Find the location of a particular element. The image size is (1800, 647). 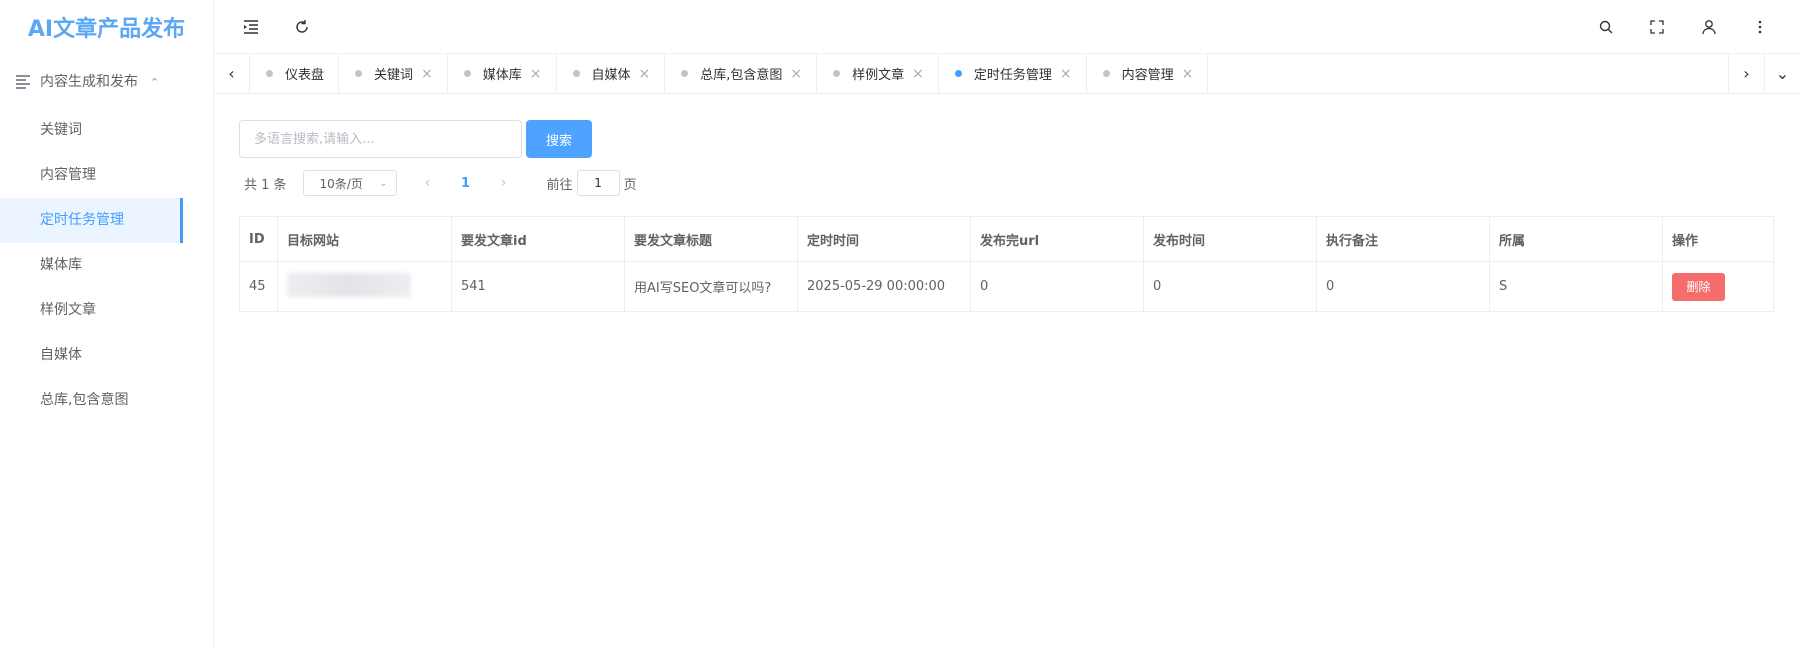

refresh-icon is located at coordinates (302, 27).